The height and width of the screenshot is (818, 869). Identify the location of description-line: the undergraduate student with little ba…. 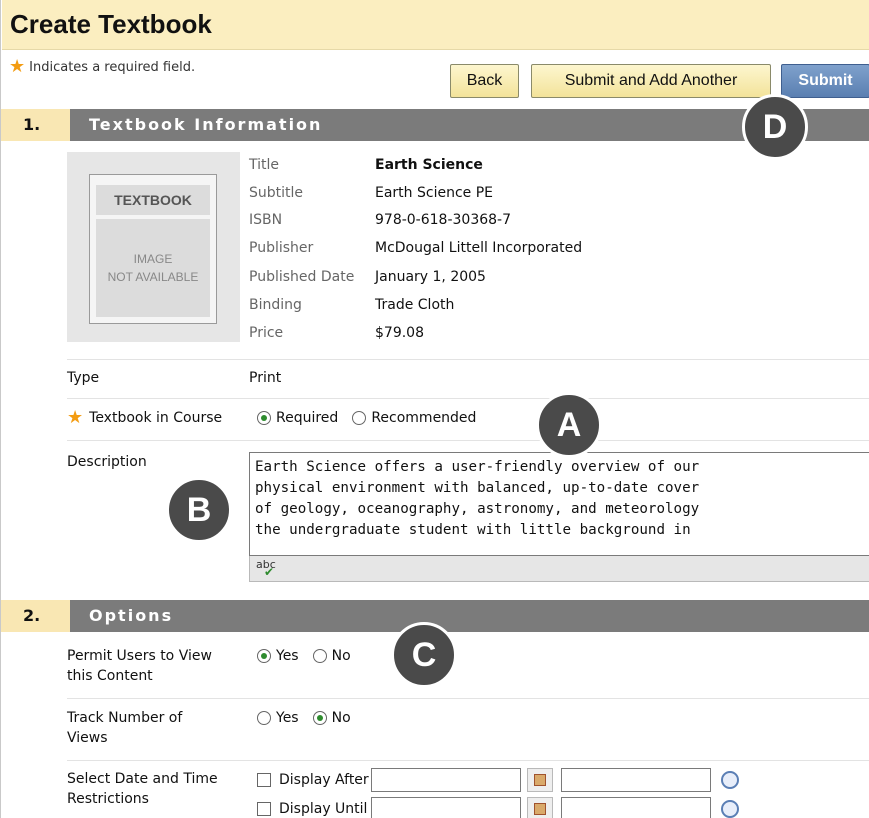
(473, 530).